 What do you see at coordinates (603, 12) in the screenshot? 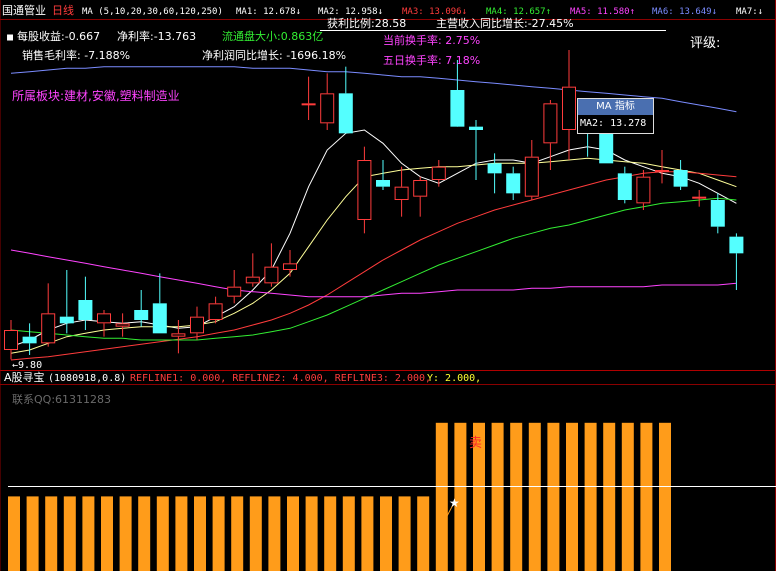
I see `ma-value-5: MA5: 11.580↑` at bounding box center [603, 12].